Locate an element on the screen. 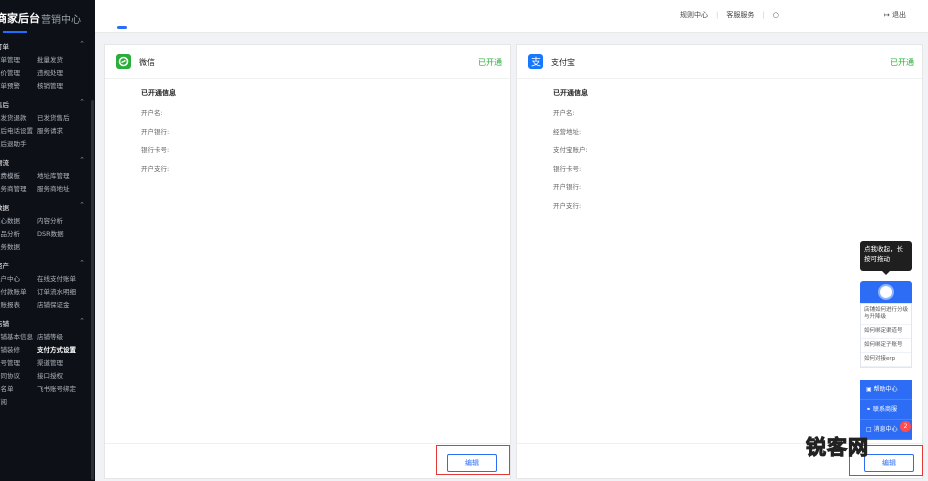 The image size is (928, 481). sidebar-item: 店铺保证金 is located at coordinates (53, 304).